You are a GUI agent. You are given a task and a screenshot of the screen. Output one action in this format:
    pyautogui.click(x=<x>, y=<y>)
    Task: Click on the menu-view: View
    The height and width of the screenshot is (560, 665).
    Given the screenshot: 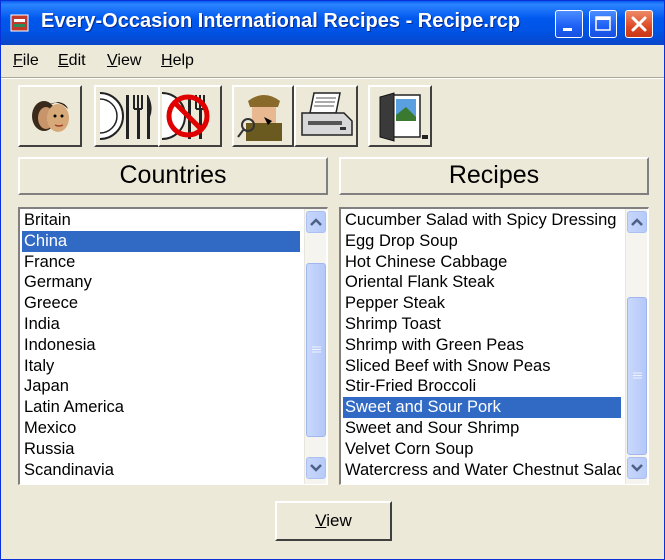 What is the action you would take?
    pyautogui.click(x=124, y=61)
    